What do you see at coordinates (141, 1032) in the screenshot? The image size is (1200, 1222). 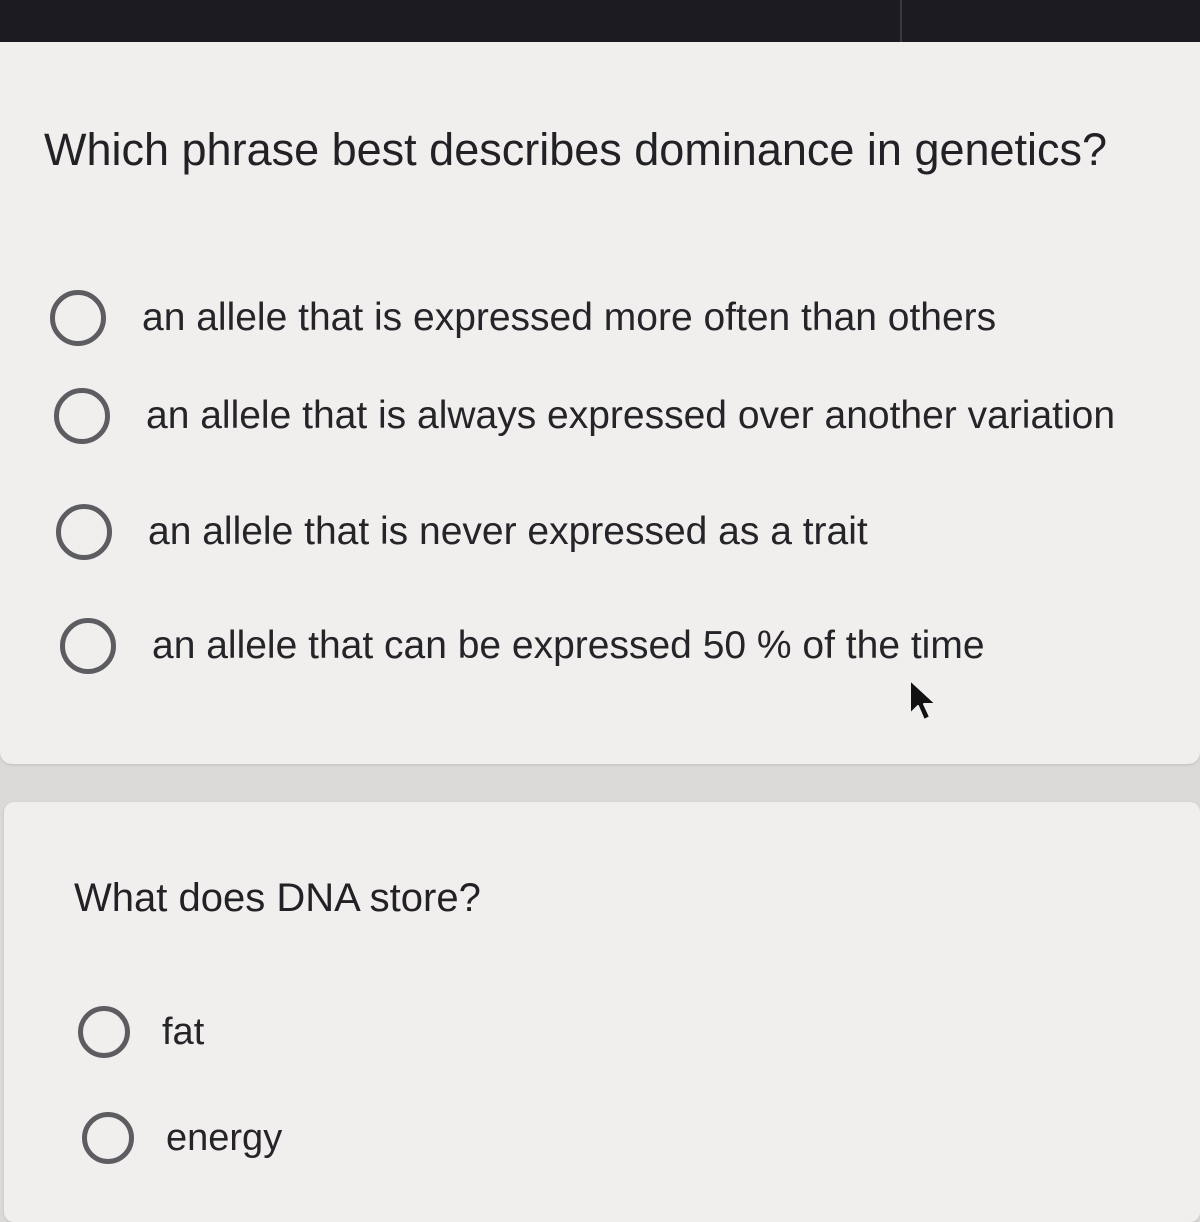 I see `option-fat: fat` at bounding box center [141, 1032].